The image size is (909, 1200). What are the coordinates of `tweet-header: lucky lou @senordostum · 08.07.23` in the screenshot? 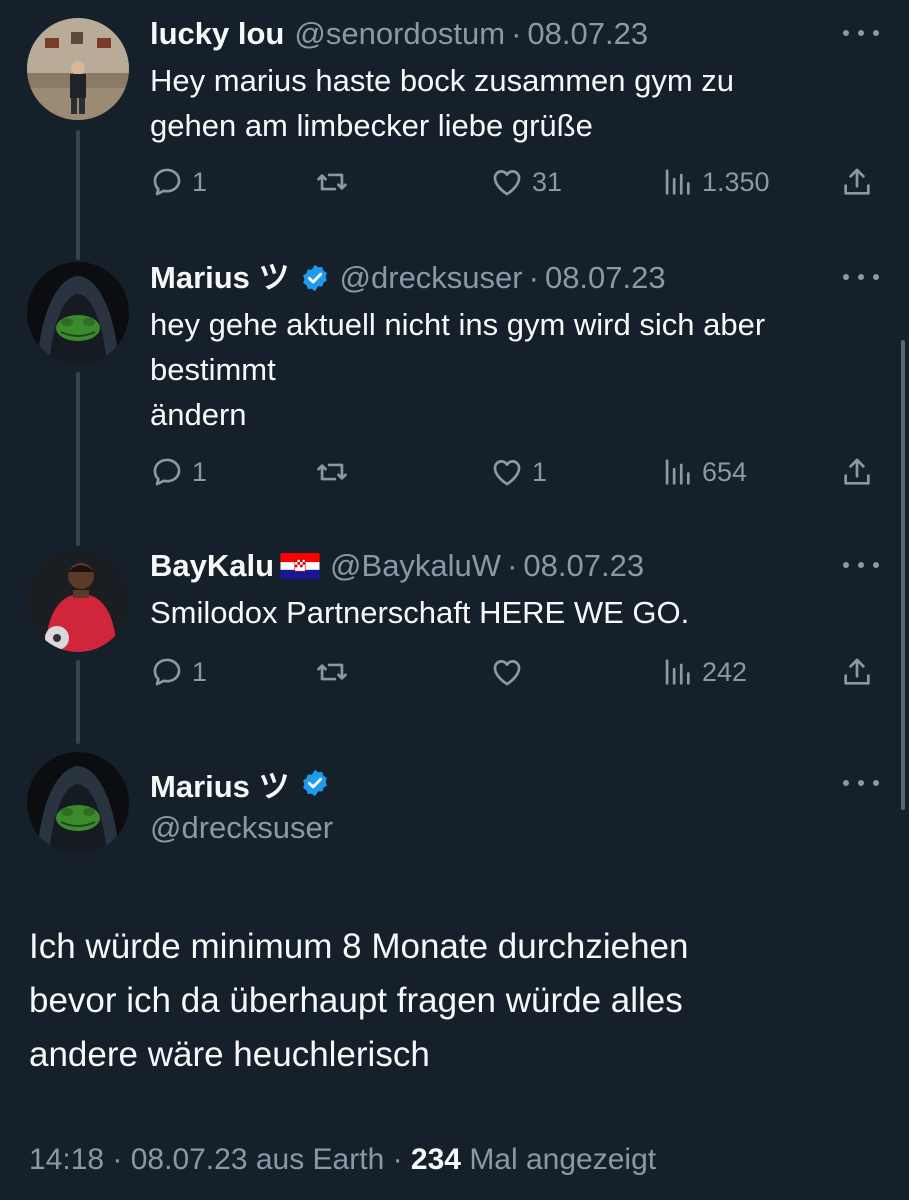 It's located at (399, 34).